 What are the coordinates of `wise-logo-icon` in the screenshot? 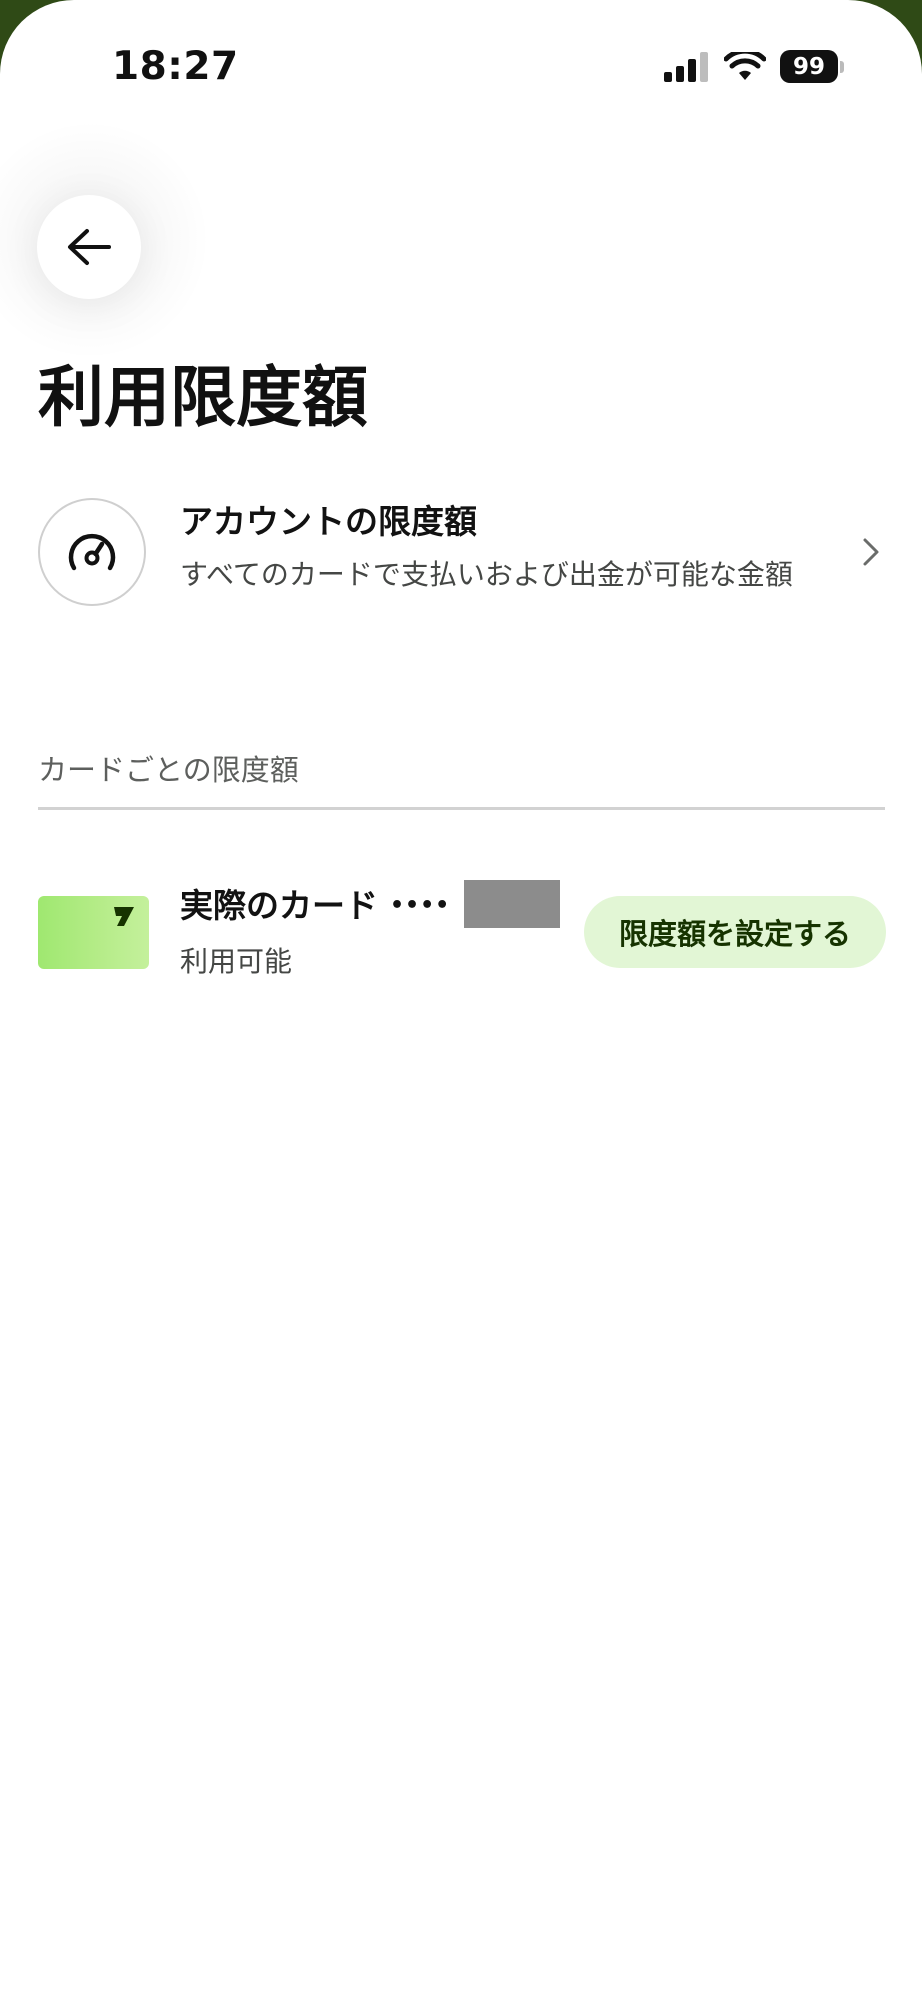 It's located at (124, 916).